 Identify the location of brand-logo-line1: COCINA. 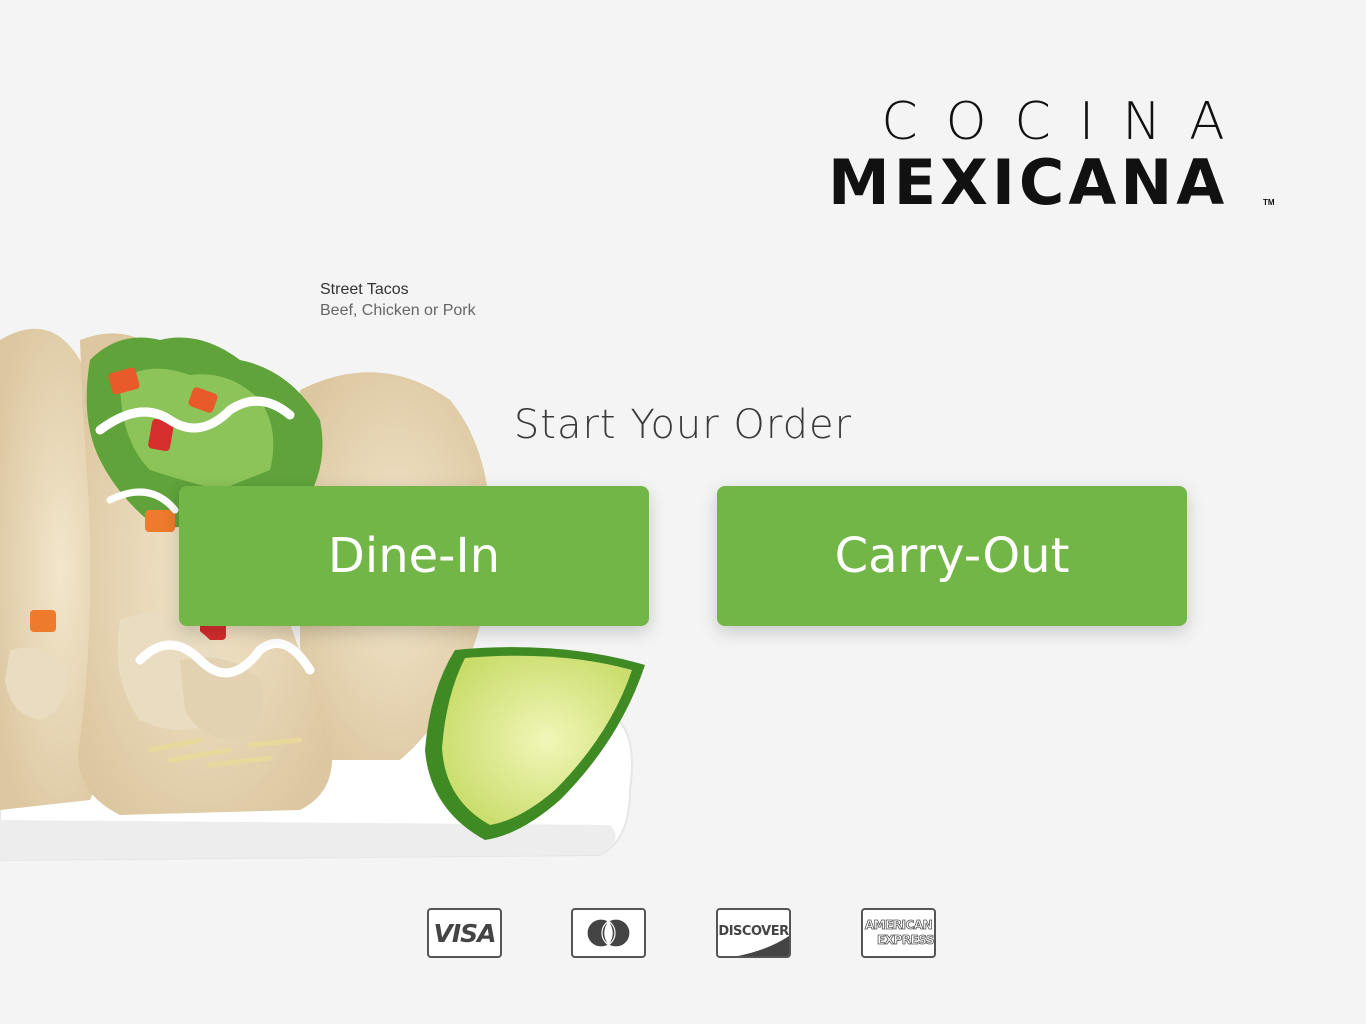
(1067, 122).